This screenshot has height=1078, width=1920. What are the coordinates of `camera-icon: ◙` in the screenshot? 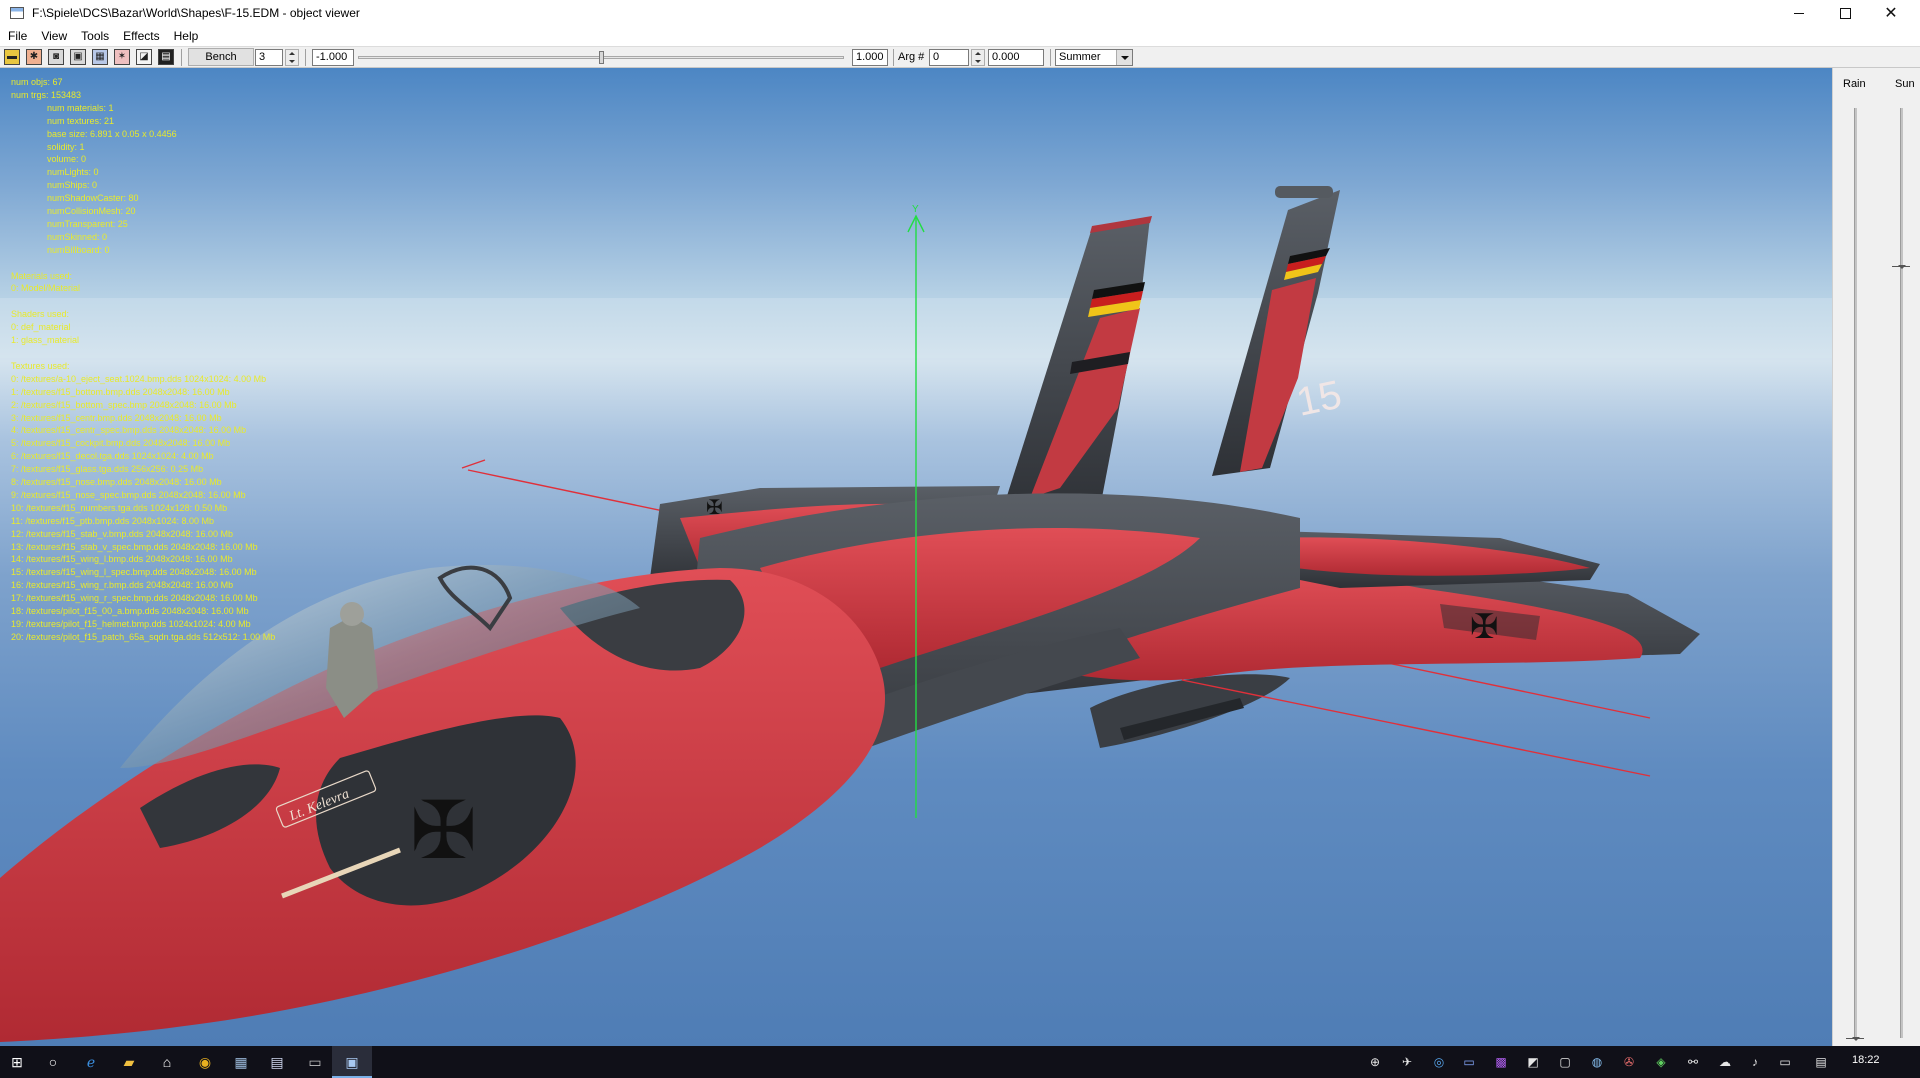 It's located at (56, 57).